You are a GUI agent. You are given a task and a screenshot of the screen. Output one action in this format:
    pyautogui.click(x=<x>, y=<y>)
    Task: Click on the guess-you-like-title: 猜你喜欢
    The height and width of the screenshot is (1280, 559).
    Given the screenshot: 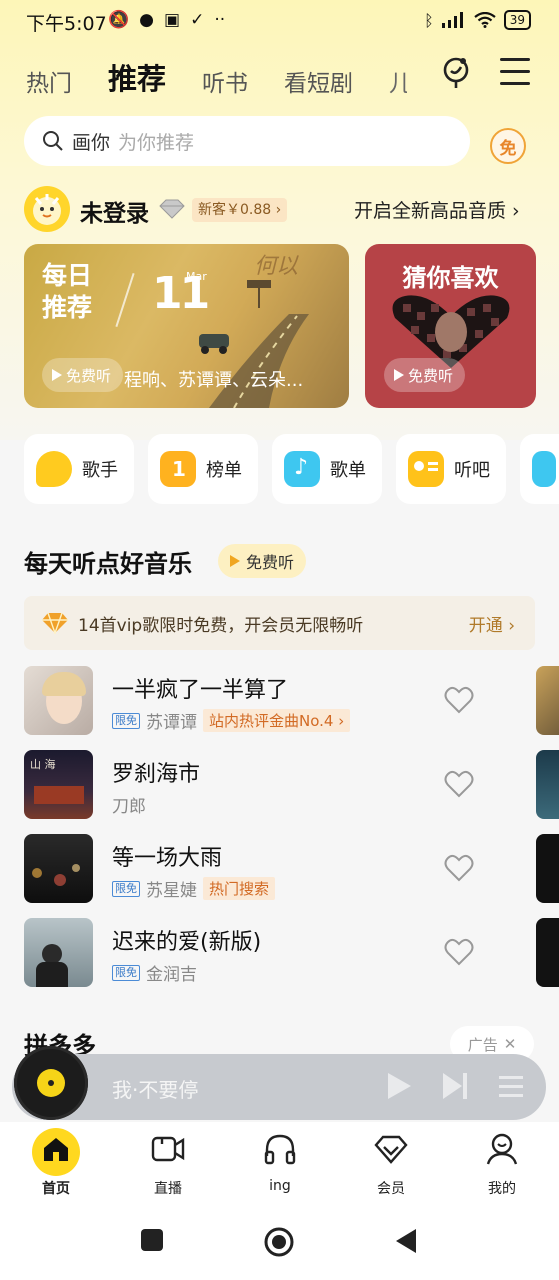 What is the action you would take?
    pyautogui.click(x=450, y=278)
    